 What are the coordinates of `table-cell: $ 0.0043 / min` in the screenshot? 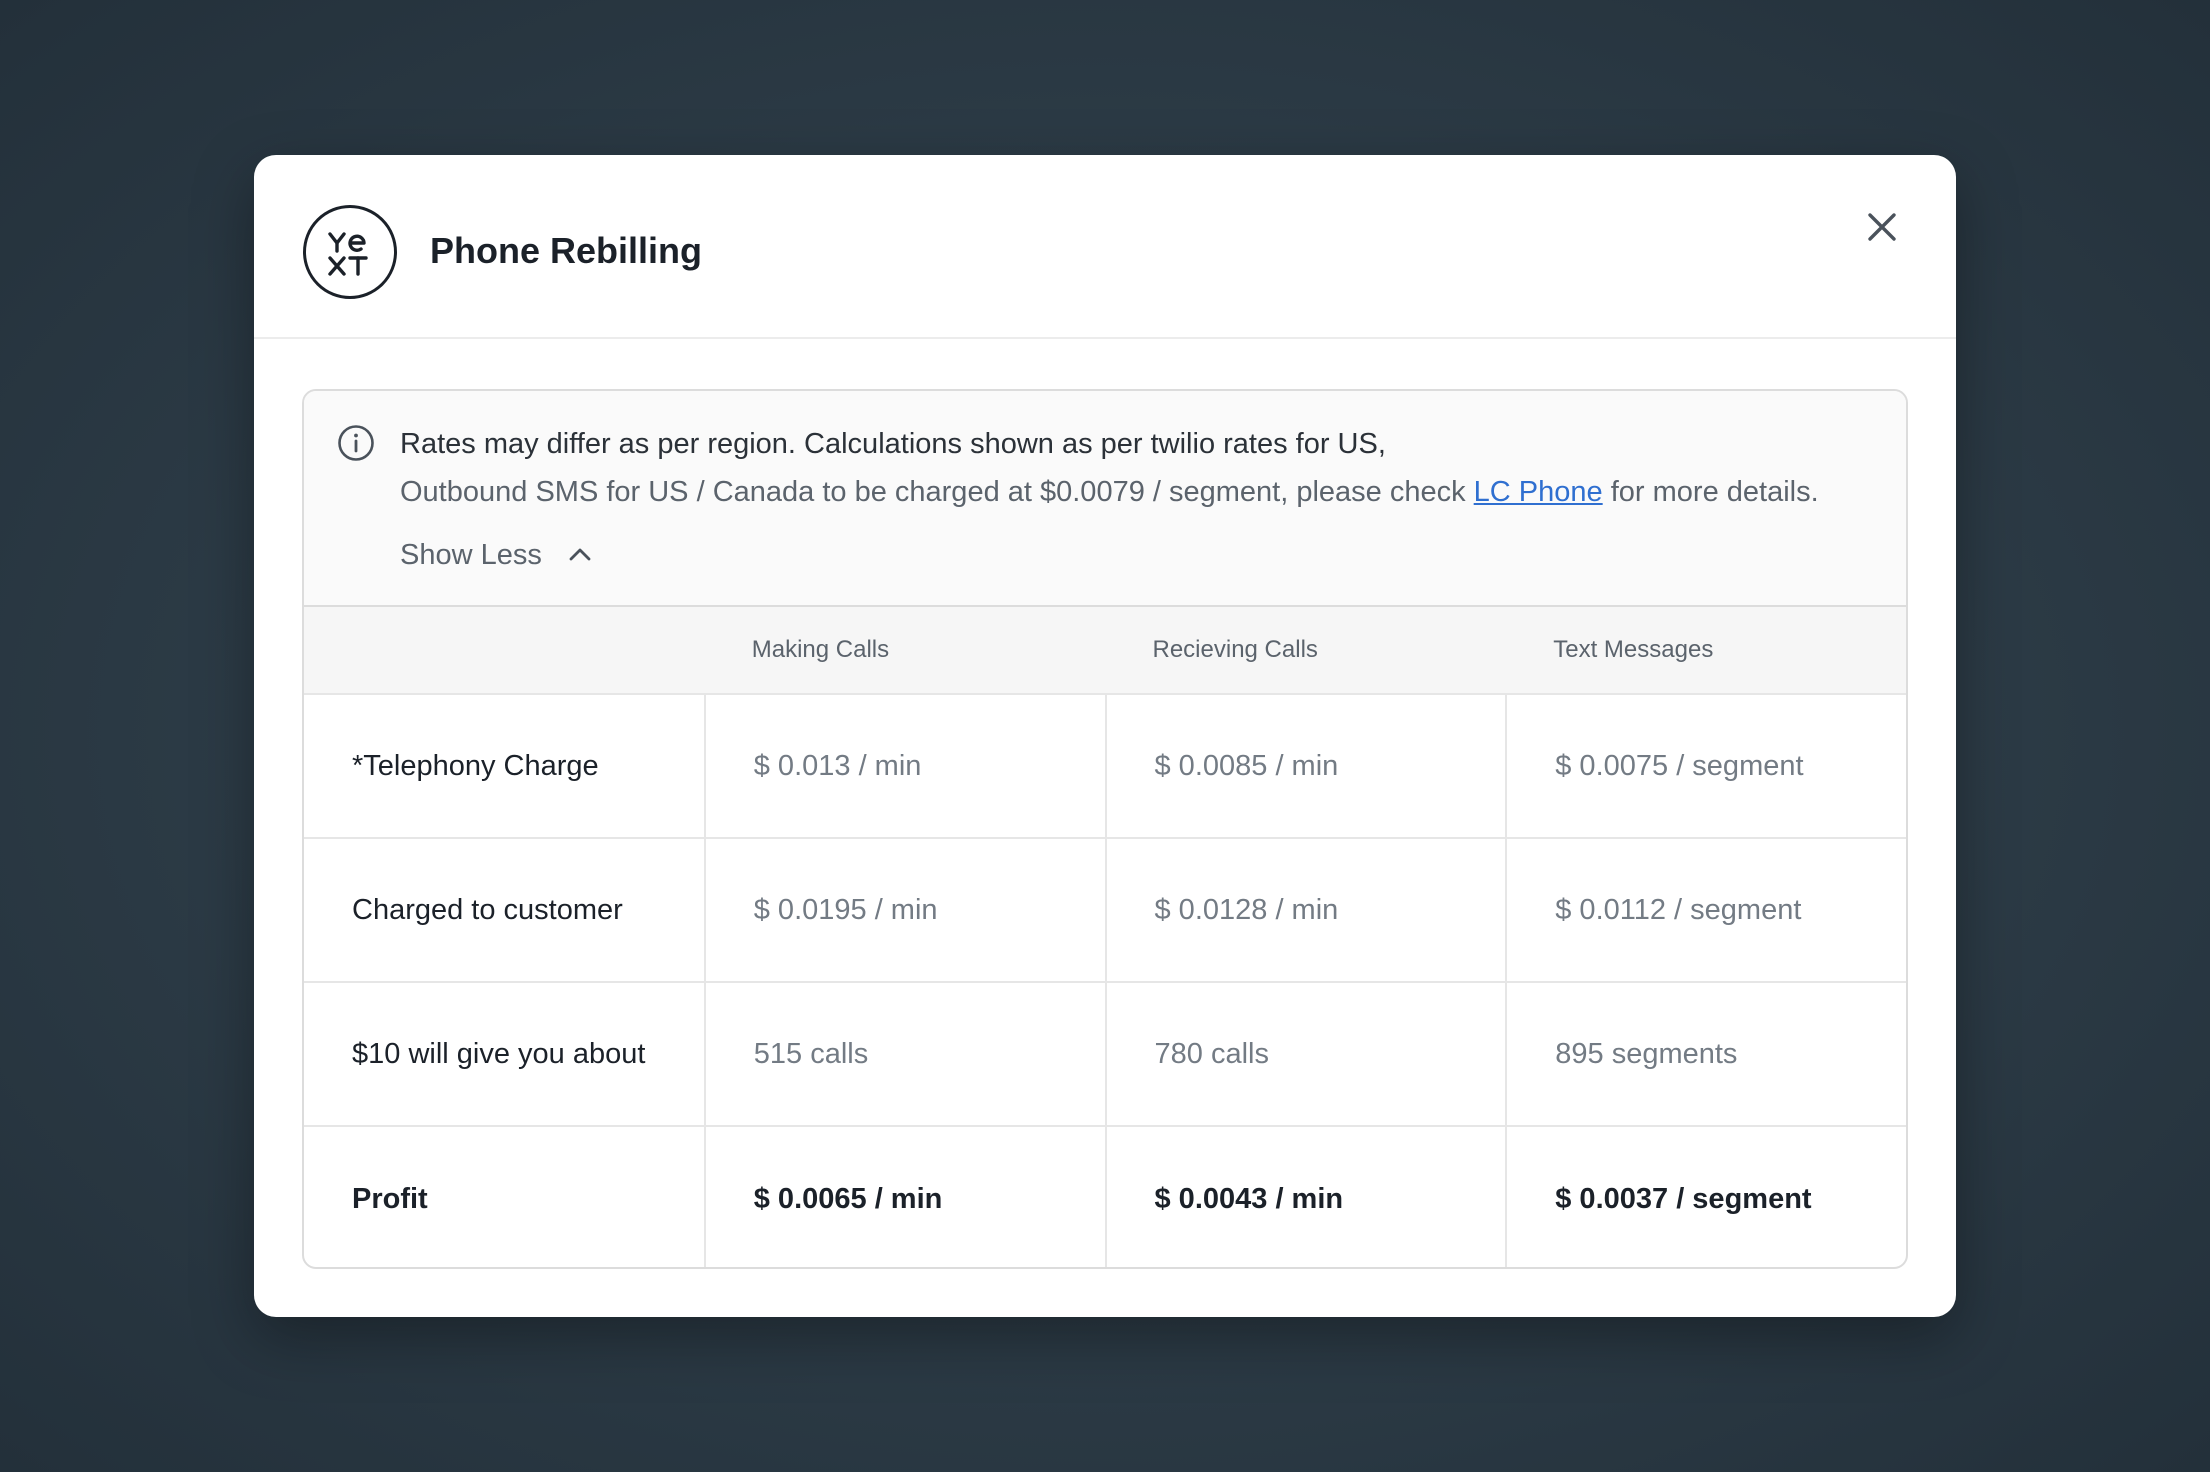 It's located at (1305, 1197).